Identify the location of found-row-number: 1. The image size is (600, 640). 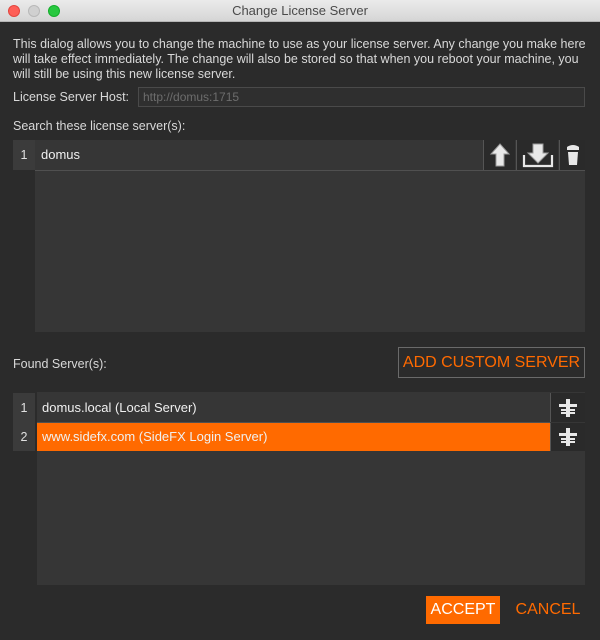
(24, 408).